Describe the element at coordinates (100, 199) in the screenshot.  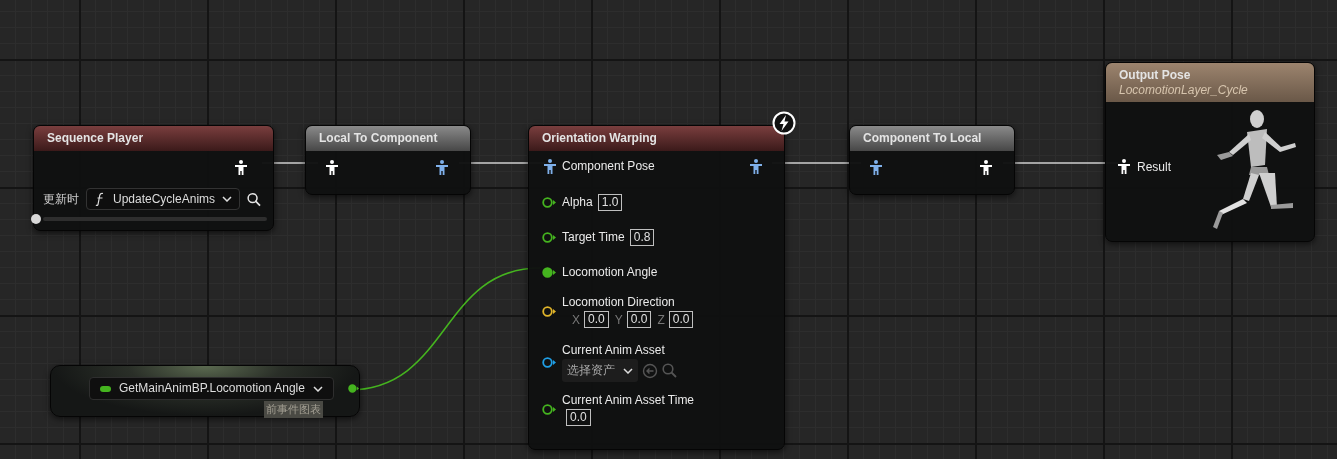
I see `function-icon` at that location.